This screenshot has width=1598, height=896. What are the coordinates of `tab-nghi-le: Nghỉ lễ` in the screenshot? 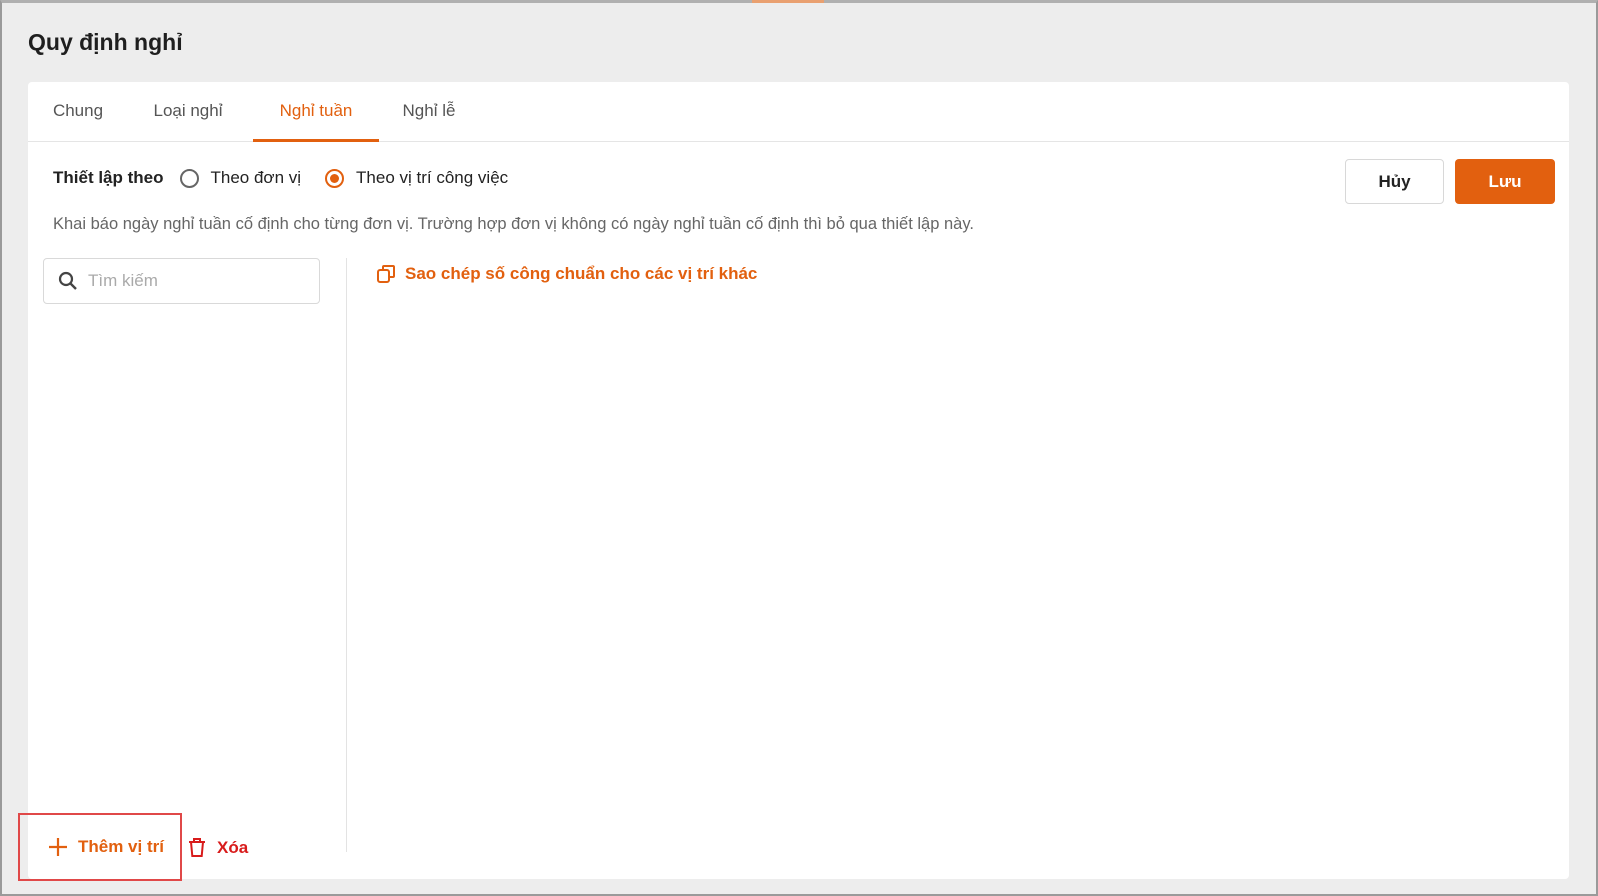 It's located at (429, 112).